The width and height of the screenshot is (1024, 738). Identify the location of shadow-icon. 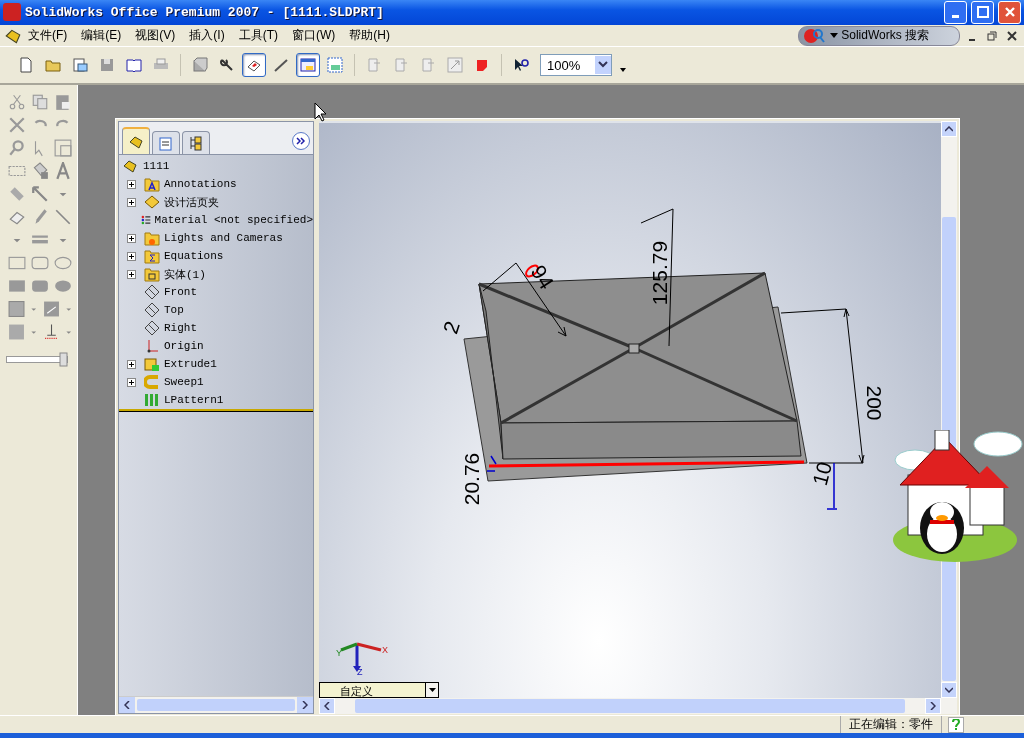
(17, 332).